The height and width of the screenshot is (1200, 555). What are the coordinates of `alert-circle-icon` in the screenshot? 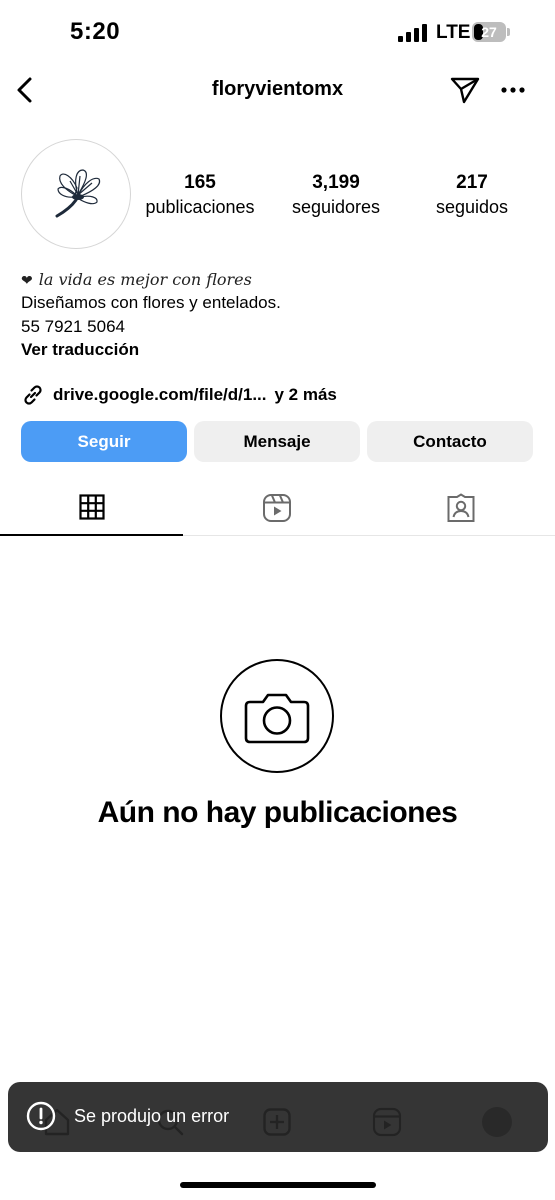 It's located at (41, 1116).